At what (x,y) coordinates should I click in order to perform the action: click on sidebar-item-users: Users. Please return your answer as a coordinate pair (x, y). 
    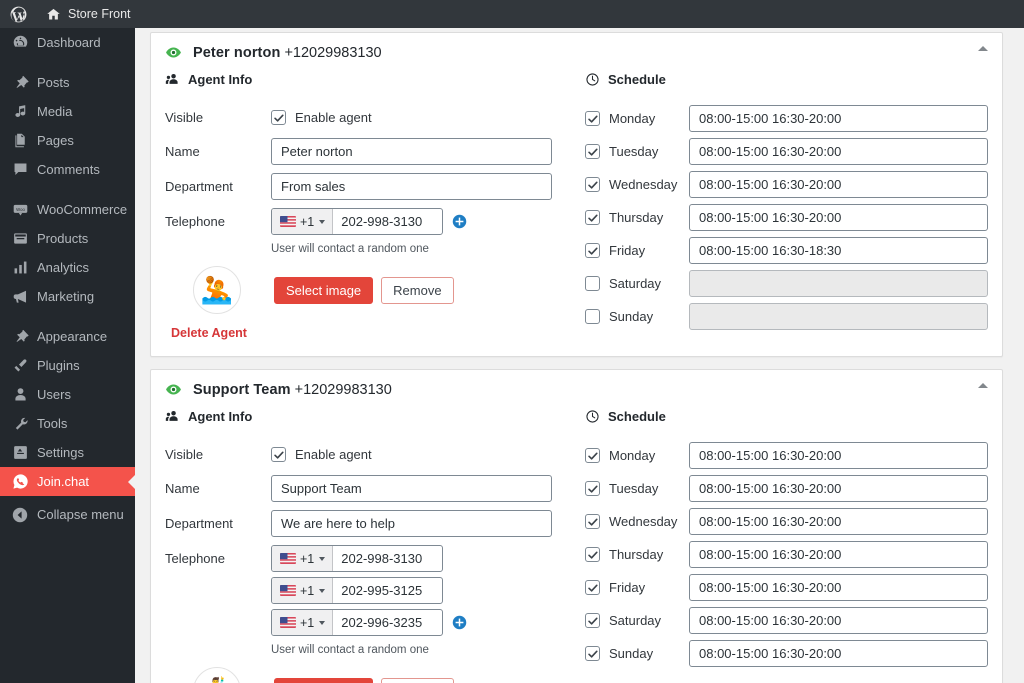
    Looking at the image, I should click on (67, 394).